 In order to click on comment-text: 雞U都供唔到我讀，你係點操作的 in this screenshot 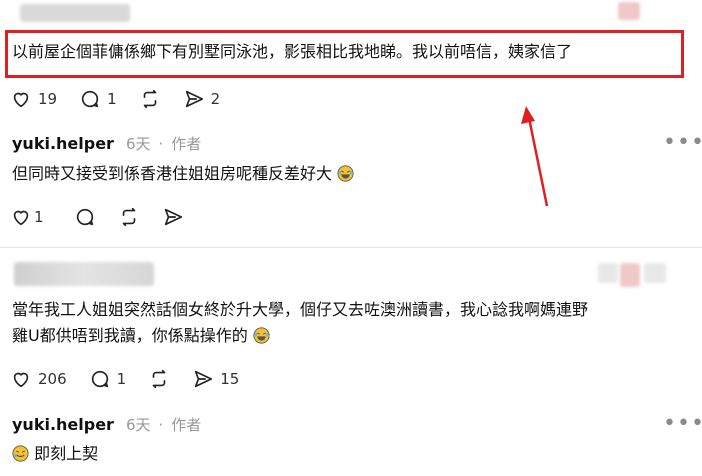, I will do `click(141, 336)`.